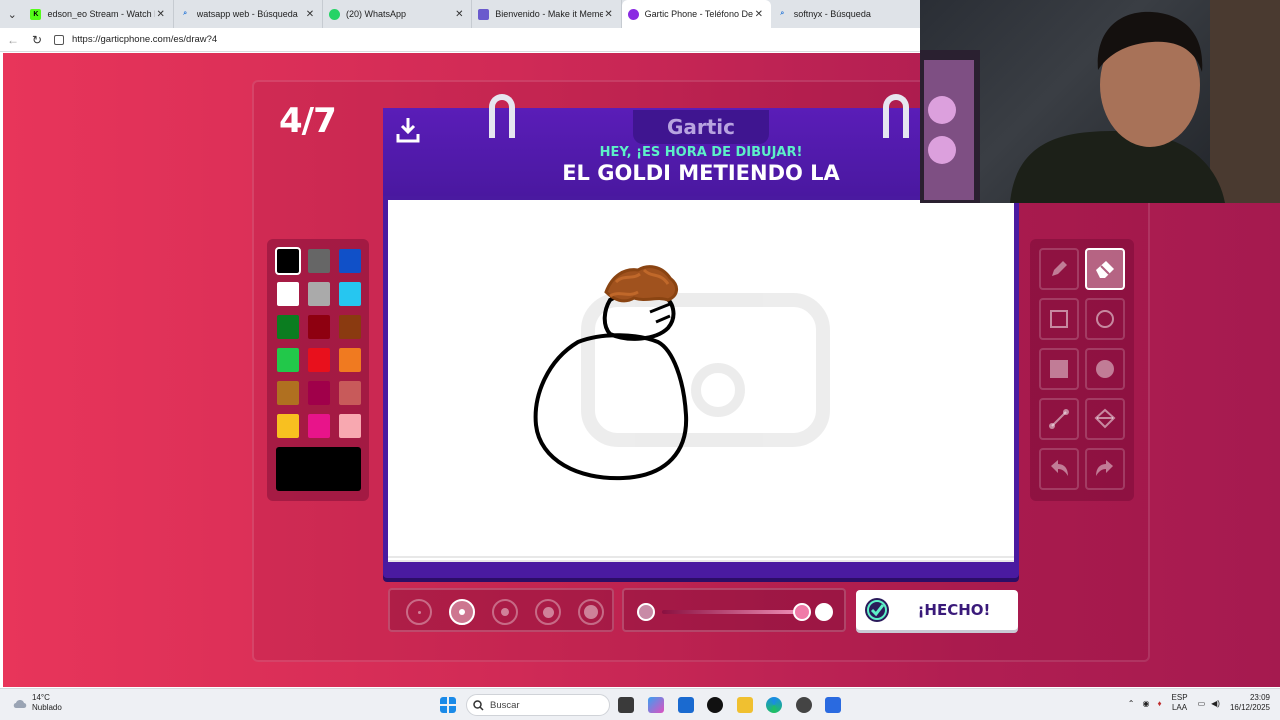 This screenshot has height=720, width=1280. Describe the element at coordinates (1249, 707) in the screenshot. I see `clock-date: 16/12/2025` at that location.